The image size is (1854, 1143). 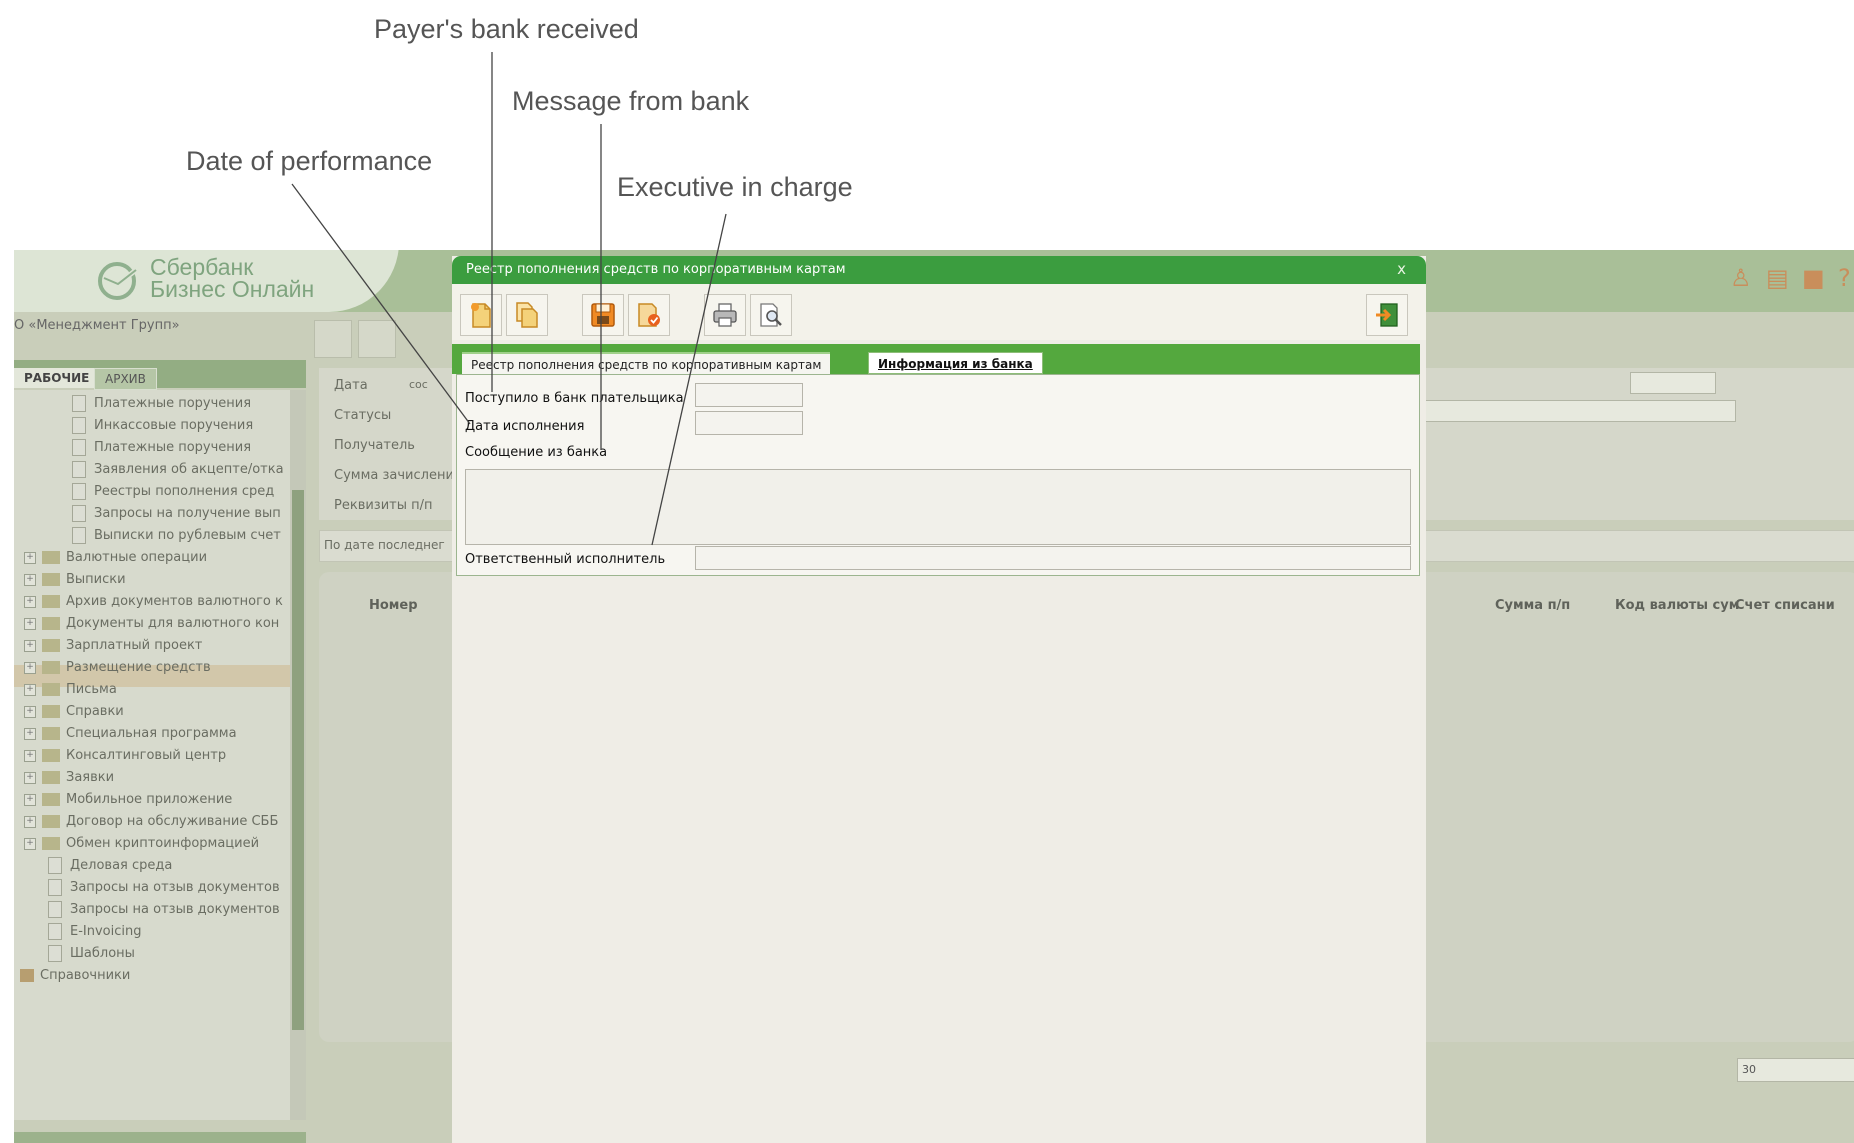 What do you see at coordinates (160, 375) in the screenshot?
I see `left-panel-tabs: РАБОЧИЕ АРХИВ` at bounding box center [160, 375].